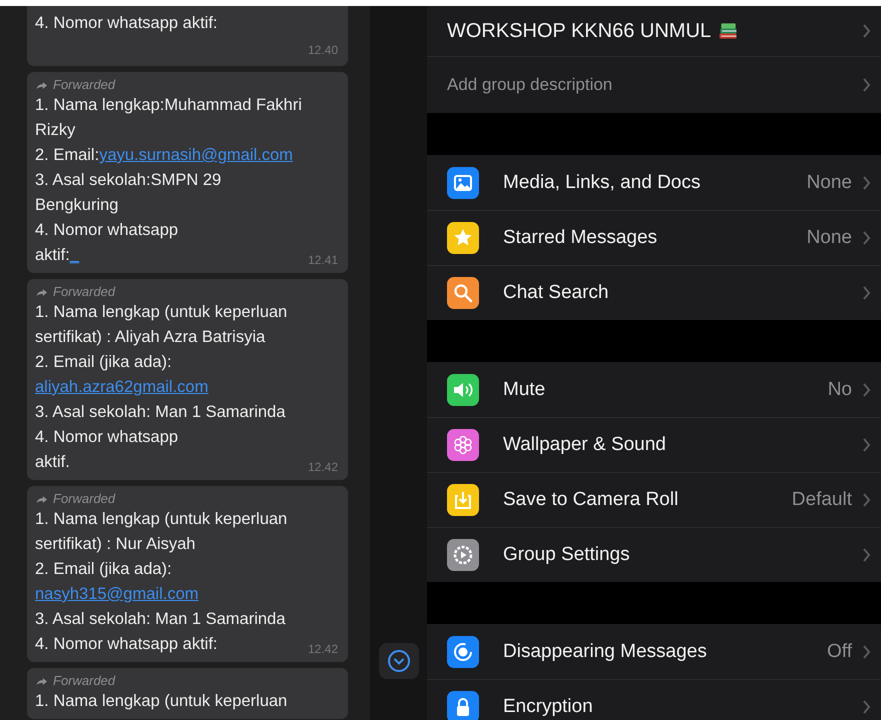  Describe the element at coordinates (580, 238) in the screenshot. I see `row-label: Starred Messages` at that location.